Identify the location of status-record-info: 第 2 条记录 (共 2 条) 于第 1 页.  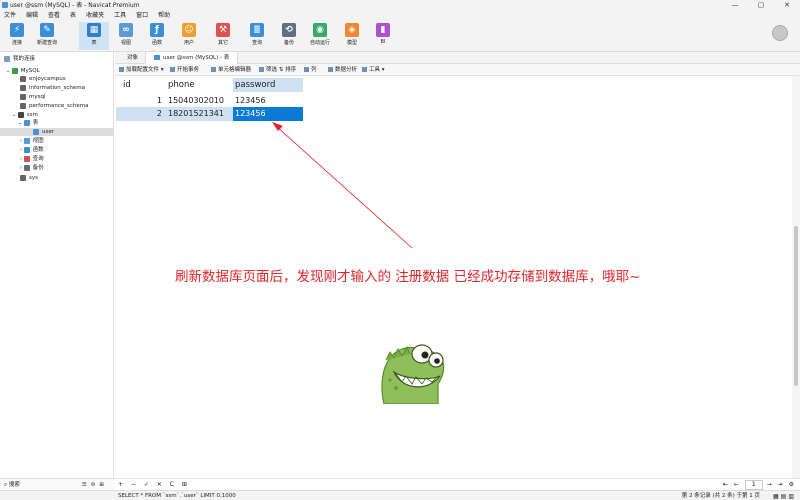
(720, 496).